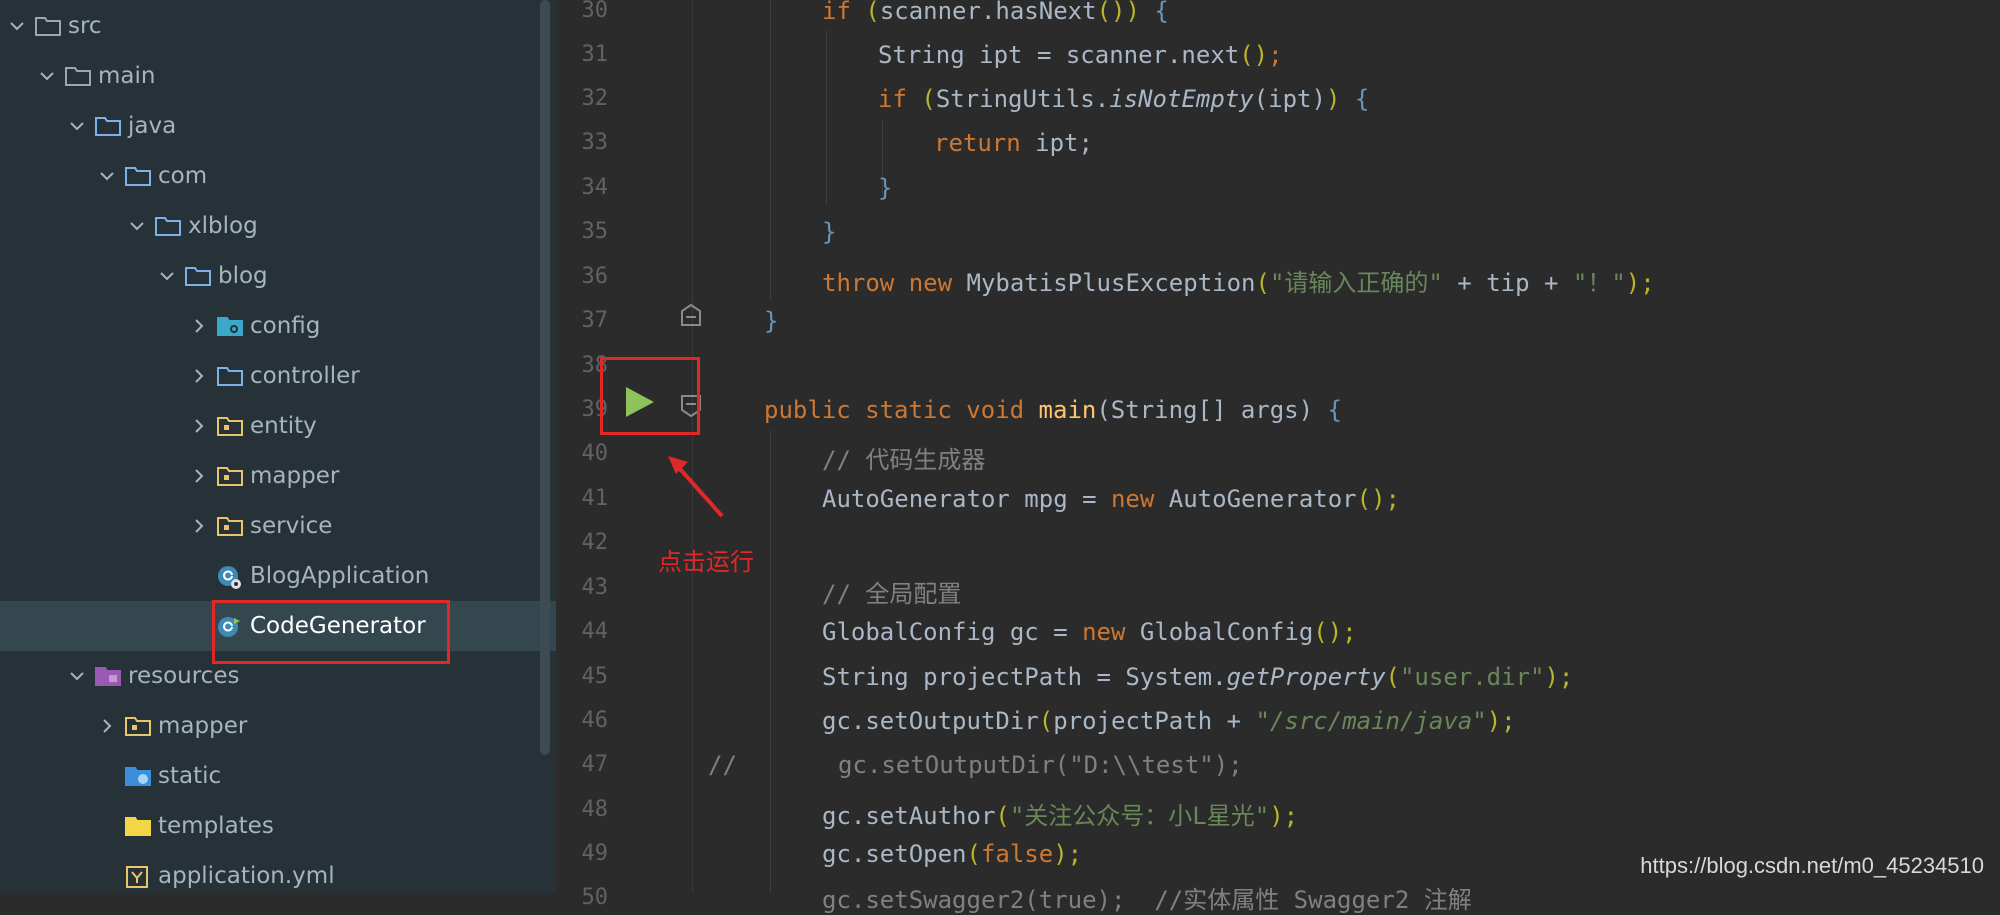  I want to click on tree-item-label: blog, so click(243, 276).